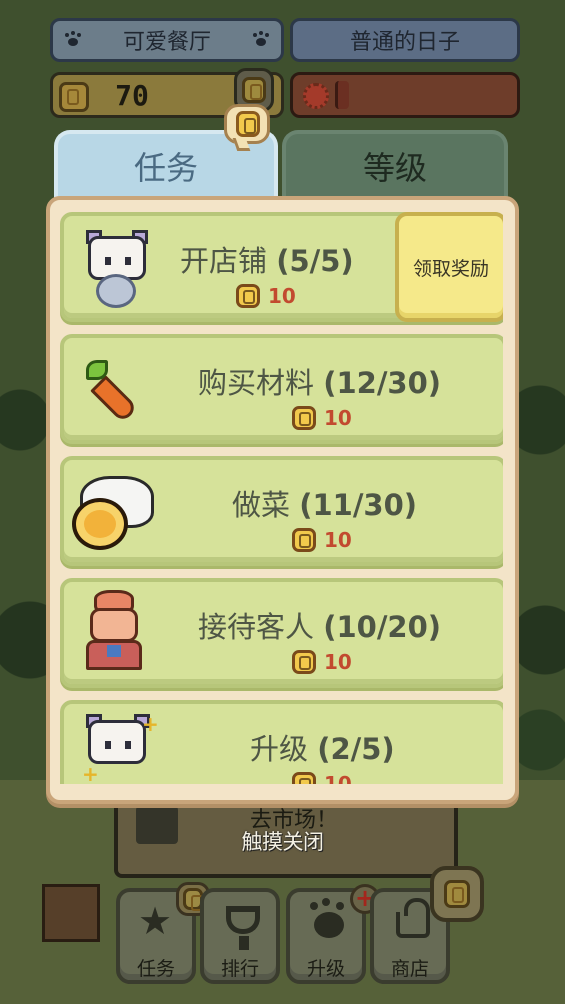 This screenshot has height=1004, width=565. What do you see at coordinates (316, 96) in the screenshot?
I see `sun-icon` at bounding box center [316, 96].